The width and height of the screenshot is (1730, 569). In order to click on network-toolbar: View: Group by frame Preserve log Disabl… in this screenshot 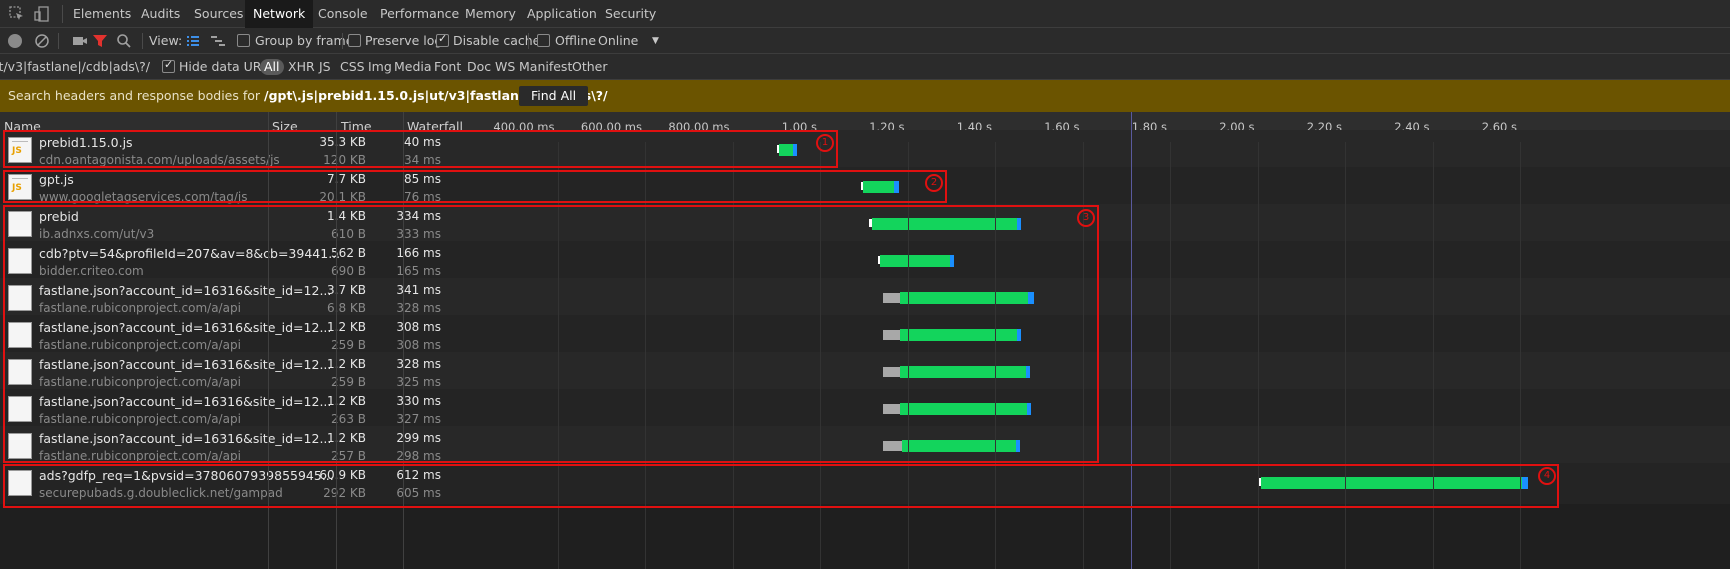, I will do `click(865, 41)`.